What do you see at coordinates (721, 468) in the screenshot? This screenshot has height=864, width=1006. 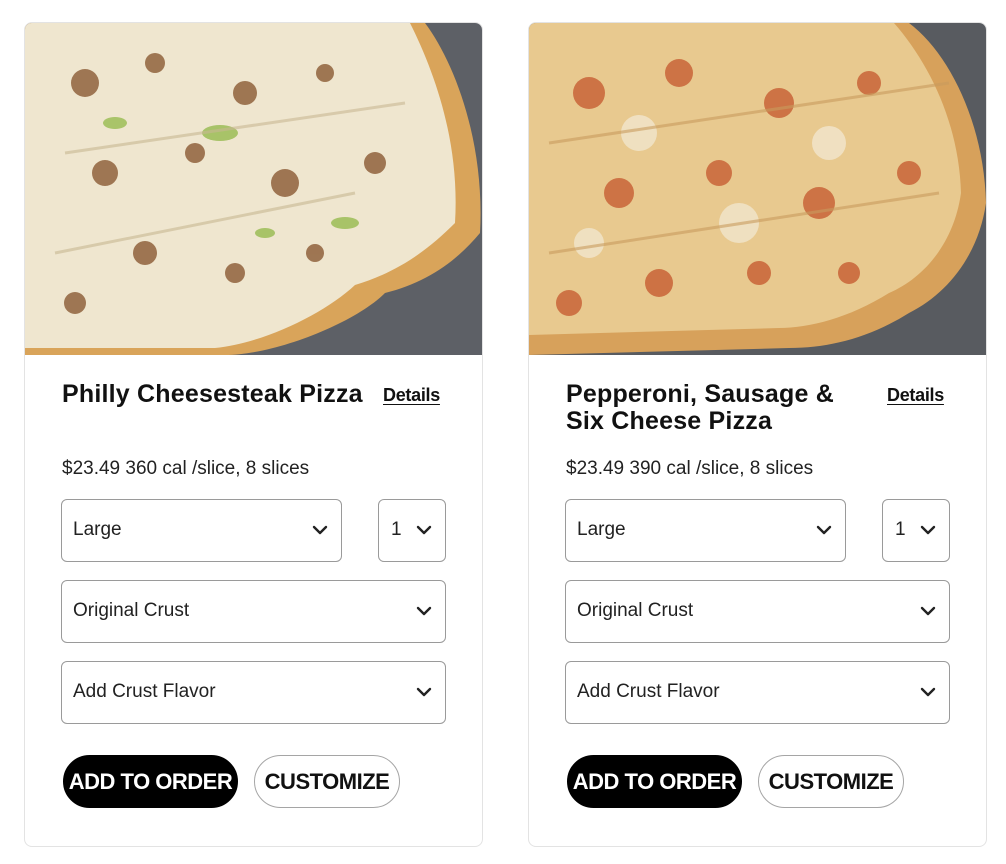 I see `calories: 390 cal /slice, 8 slices` at bounding box center [721, 468].